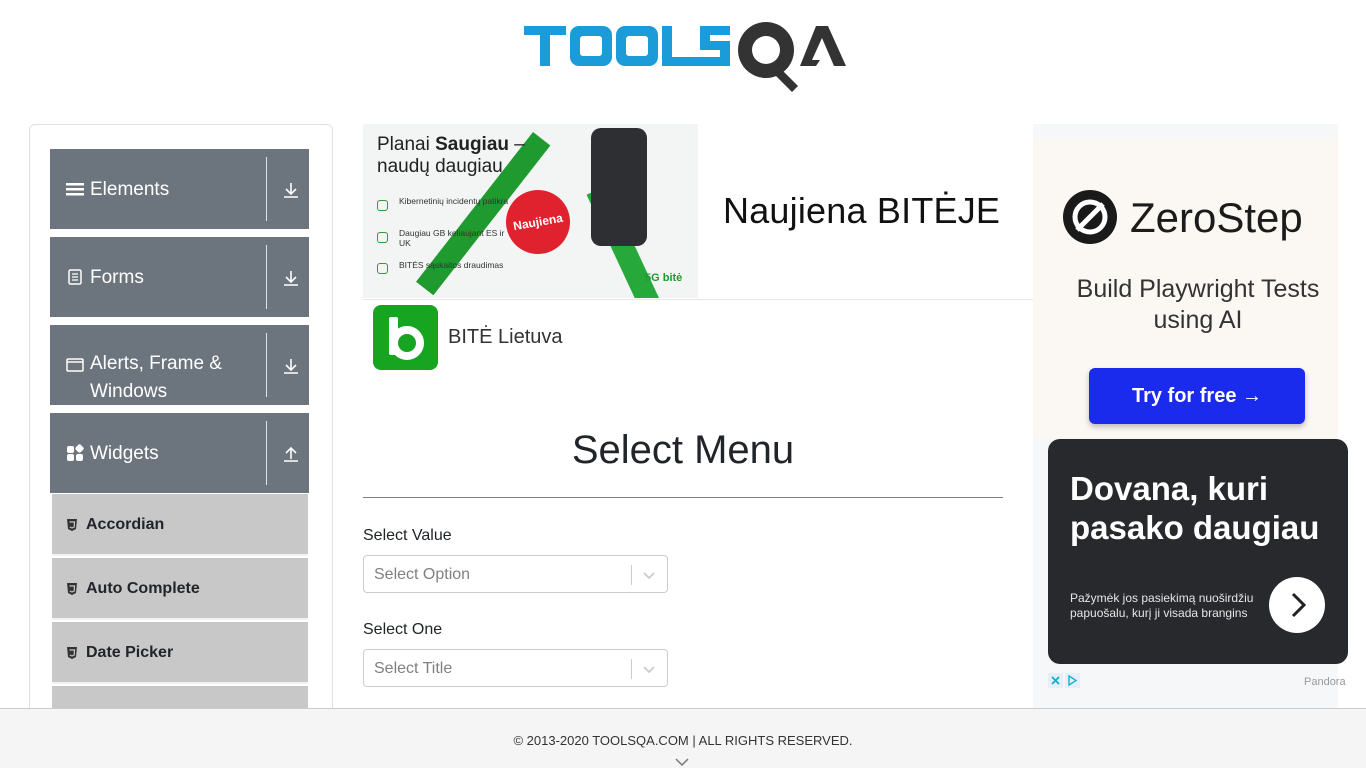 The image size is (1366, 768). I want to click on select-one-dropdown: Select Title, so click(515, 668).